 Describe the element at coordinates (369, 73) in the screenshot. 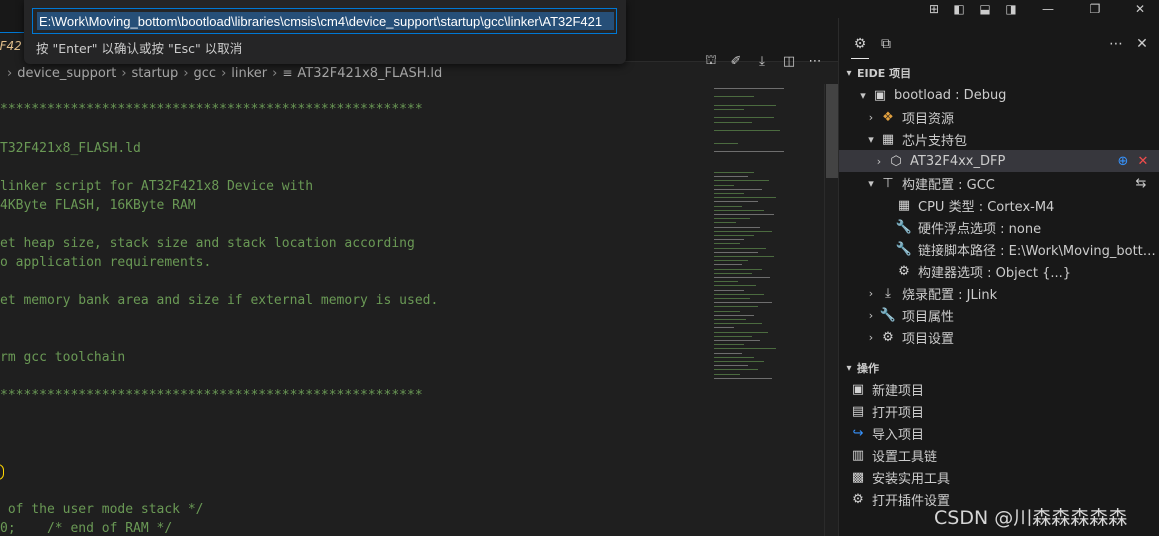

I see `breadcrumb-file: AT32F421x8_FLASH.ld` at that location.